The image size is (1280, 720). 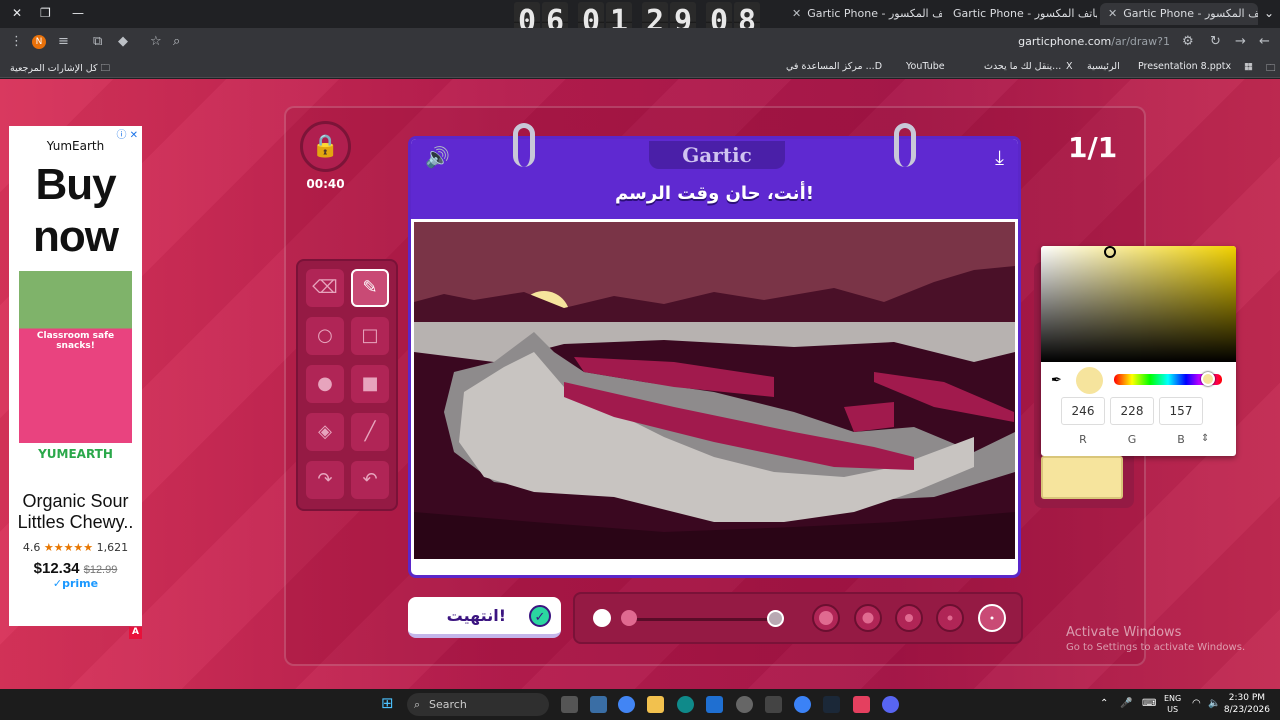 I want to click on bookmark-item: YouTube, so click(x=925, y=66).